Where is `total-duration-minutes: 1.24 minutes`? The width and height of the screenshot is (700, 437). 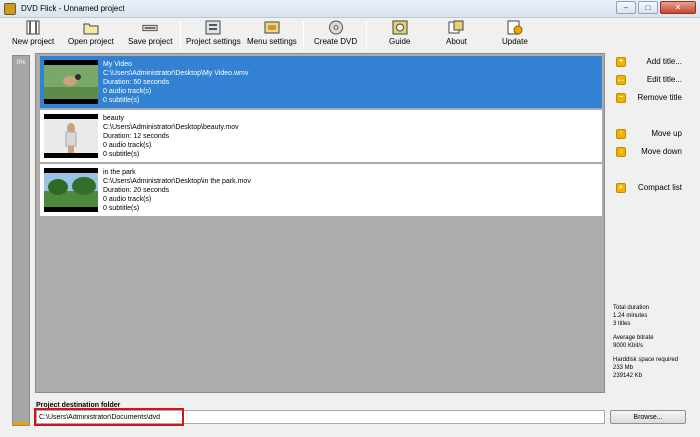
total-duration-minutes: 1.24 minutes is located at coordinates (630, 316).